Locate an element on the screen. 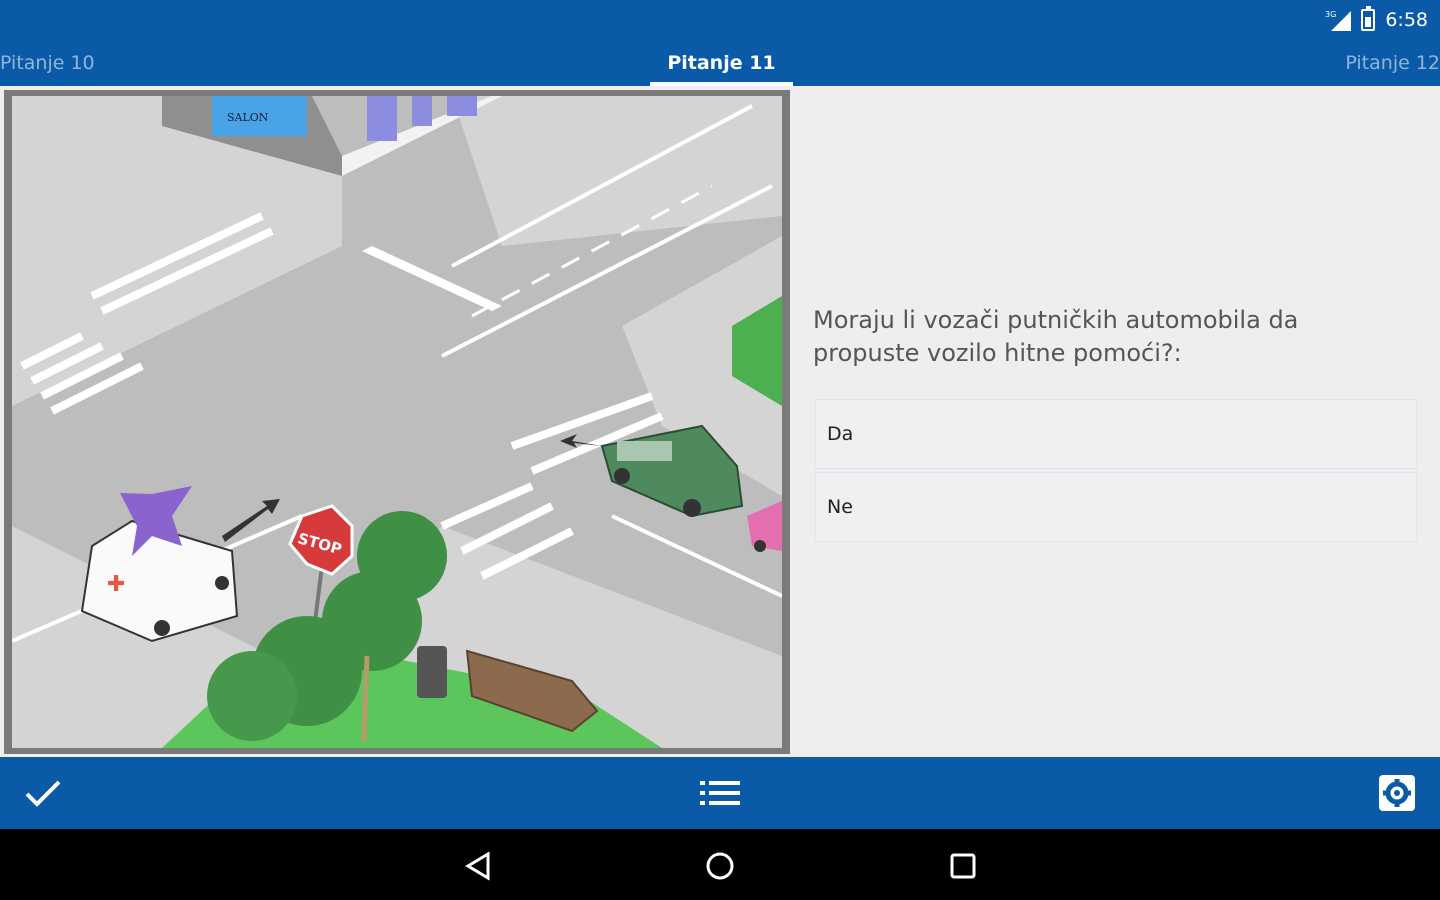 The height and width of the screenshot is (900, 1440). answer-label: Da is located at coordinates (840, 434).